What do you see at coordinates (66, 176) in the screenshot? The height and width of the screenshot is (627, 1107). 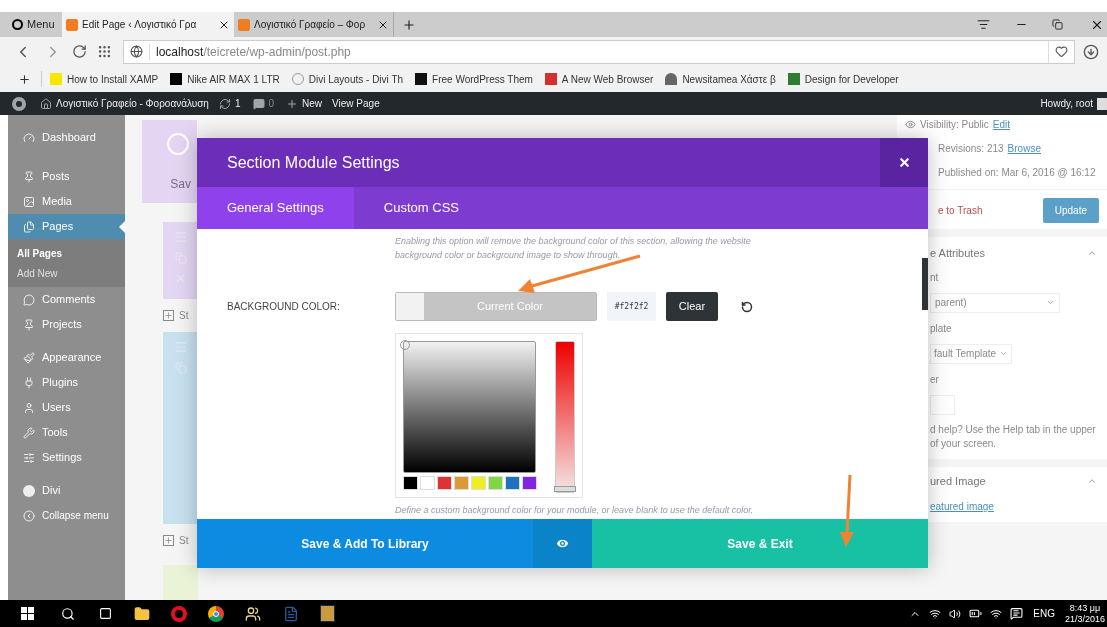 I see `sidebar-item: Posts` at bounding box center [66, 176].